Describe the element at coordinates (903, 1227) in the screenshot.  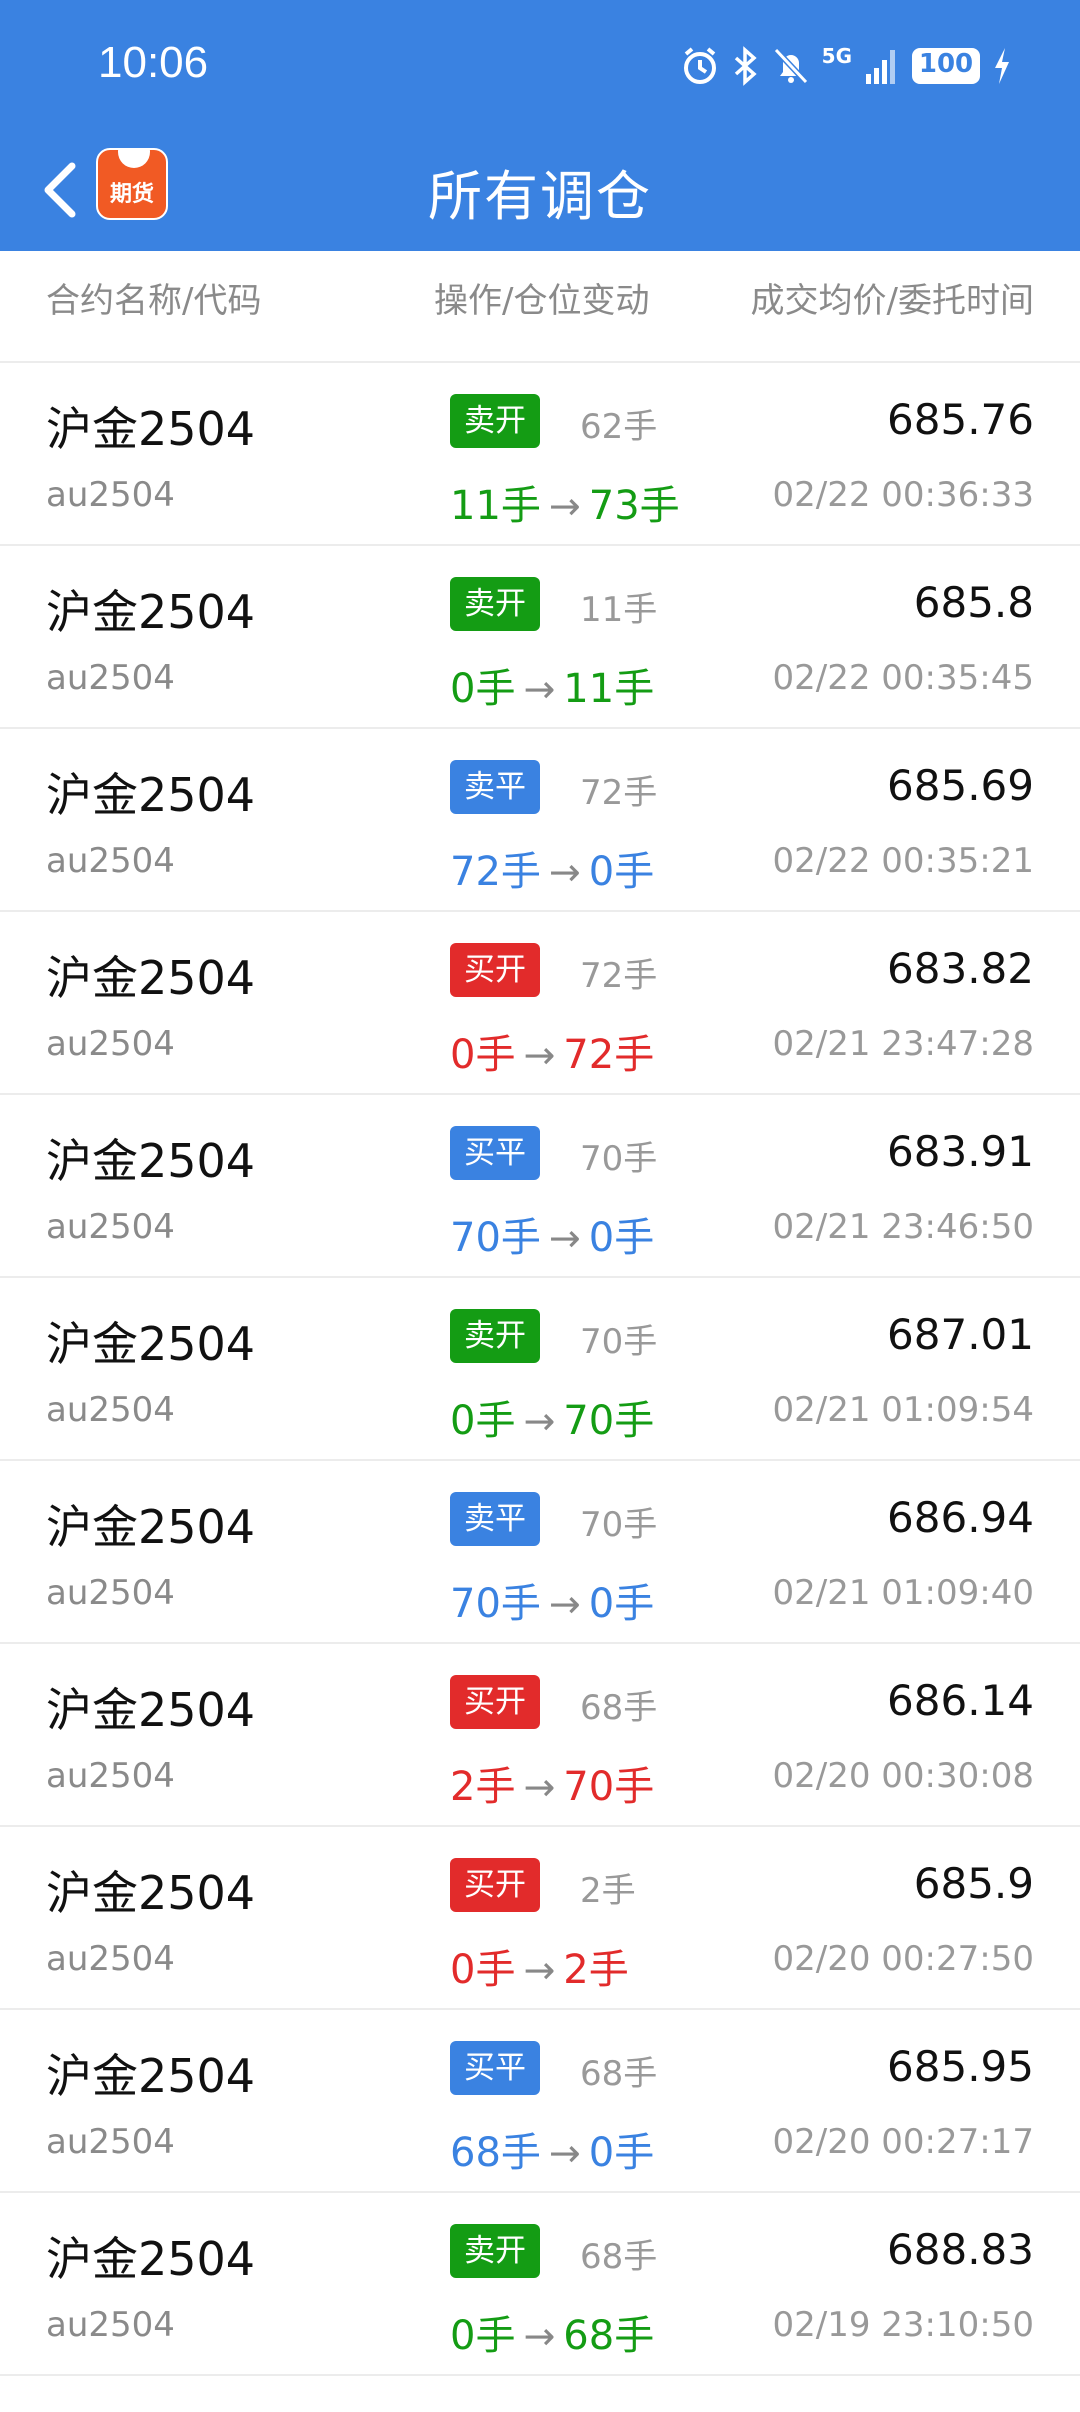
I see `order-time: 02/21 23:46:50` at that location.